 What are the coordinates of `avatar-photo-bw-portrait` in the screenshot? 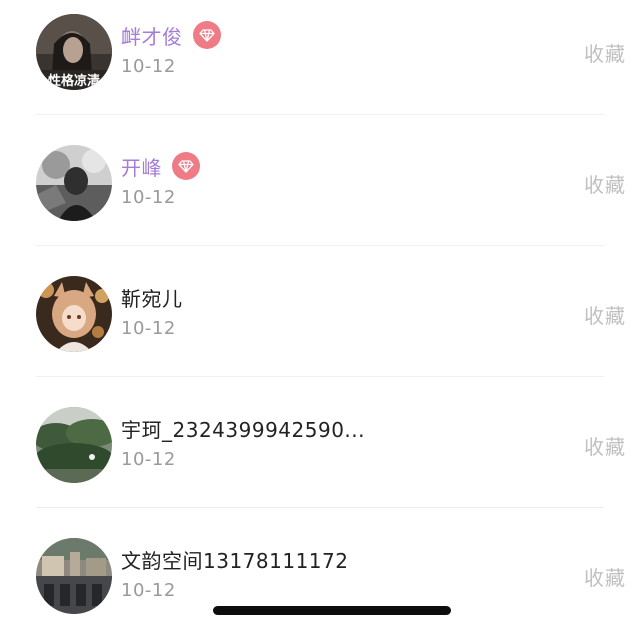 It's located at (74, 183).